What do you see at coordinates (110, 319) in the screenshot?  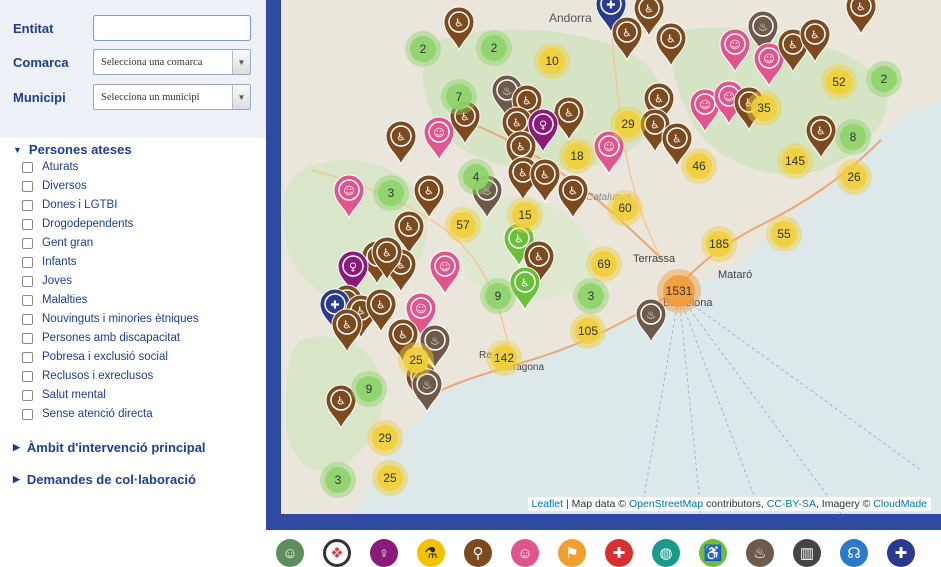 I see `checkbox-row: Nouvinguts i minories ètniques` at bounding box center [110, 319].